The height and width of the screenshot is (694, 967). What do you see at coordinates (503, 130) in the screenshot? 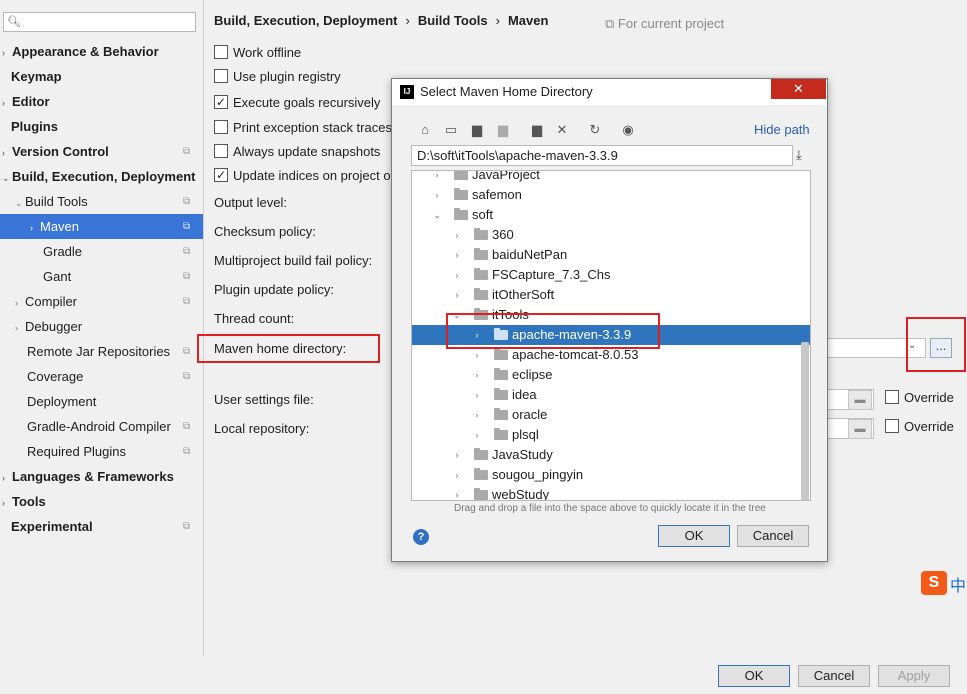
I see `module-folder-icon: ▆` at bounding box center [503, 130].